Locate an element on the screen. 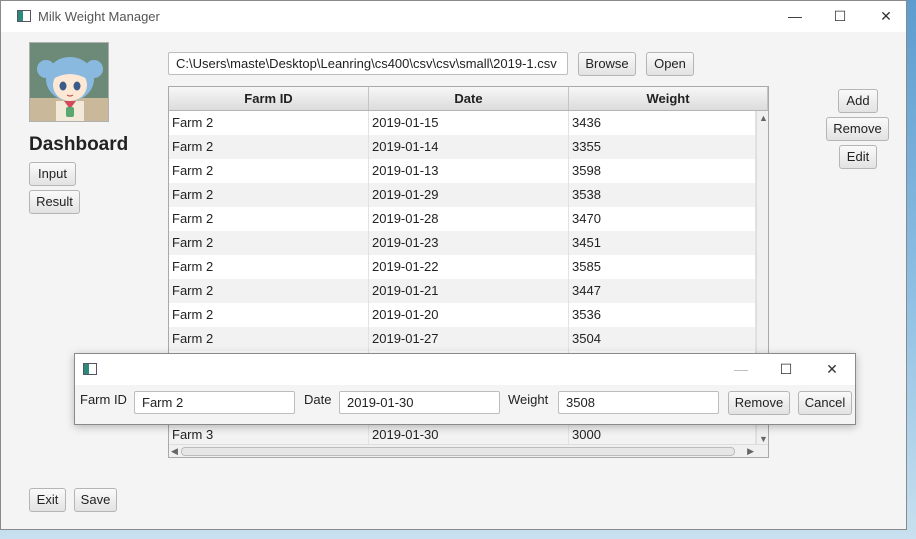 This screenshot has width=916, height=539. horizontal-scroll-thumb is located at coordinates (458, 451).